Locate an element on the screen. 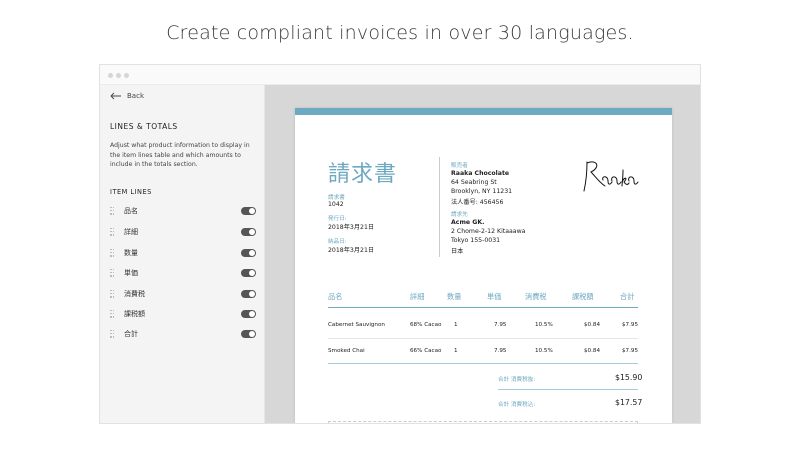  row-rule is located at coordinates (483, 338).